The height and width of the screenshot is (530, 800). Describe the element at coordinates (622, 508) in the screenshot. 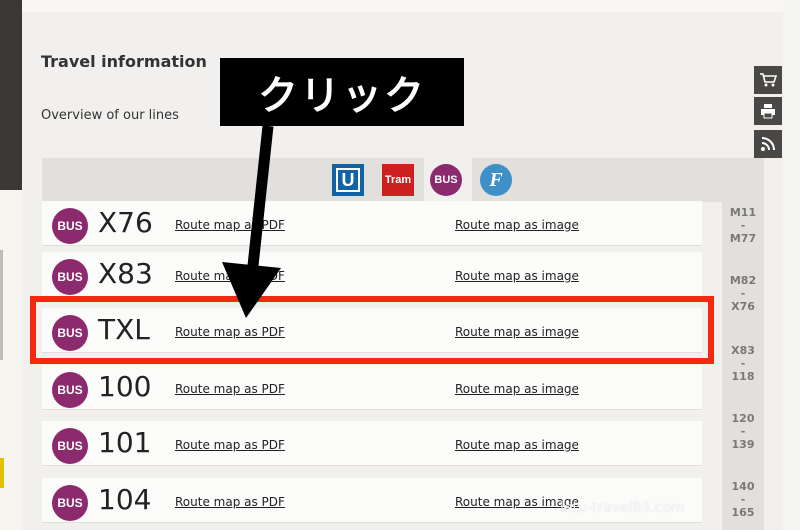

I see `watermark: letu-travel83.com` at that location.